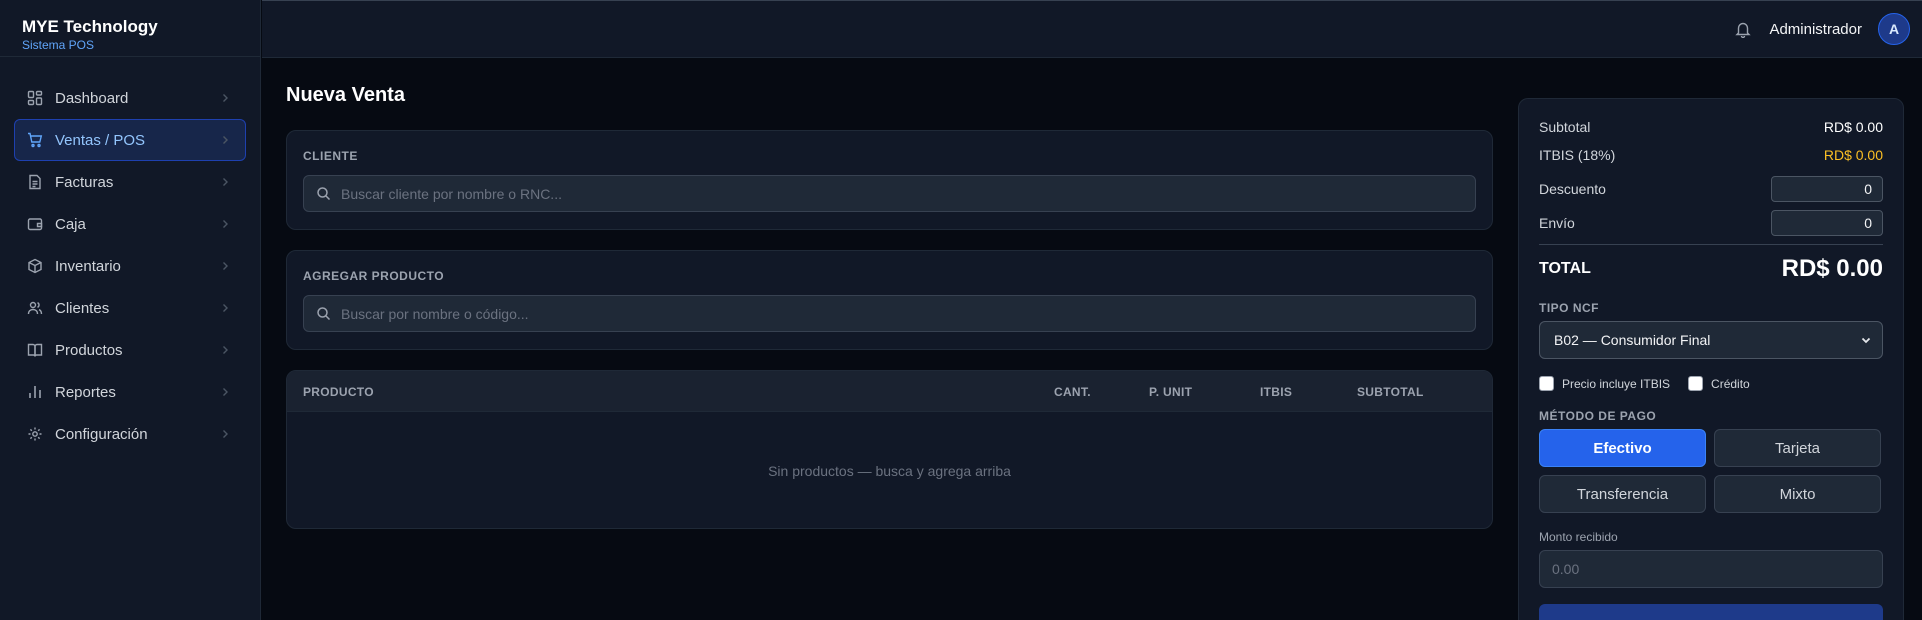 This screenshot has height=620, width=1922. I want to click on column-header-producto: PRODUCTO, so click(338, 392).